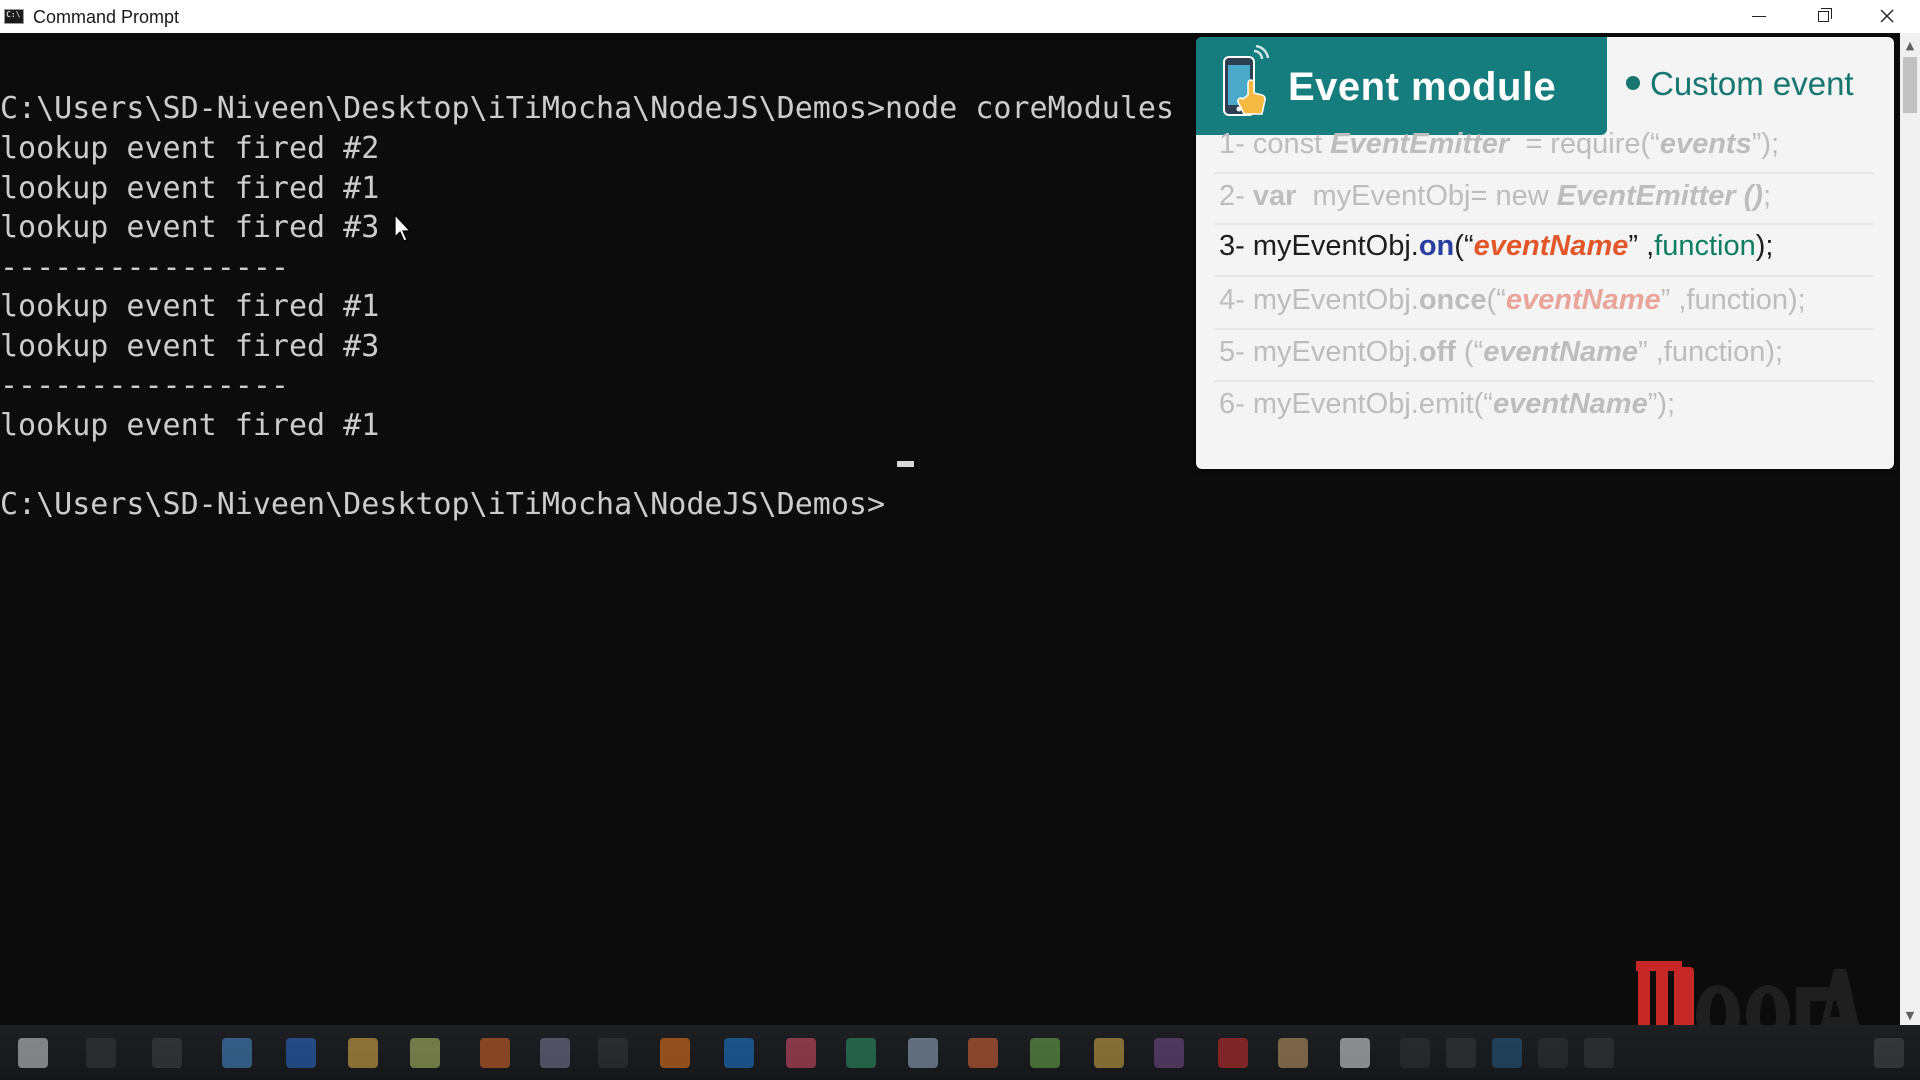  What do you see at coordinates (1447, 404) in the screenshot?
I see `code-line-6: 6- myEventObj.emit(“eventName”);` at bounding box center [1447, 404].